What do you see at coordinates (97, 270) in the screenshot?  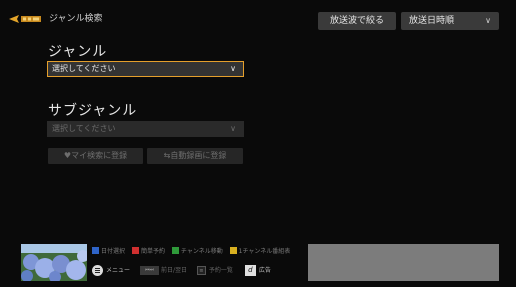 I see `menu-icon` at bounding box center [97, 270].